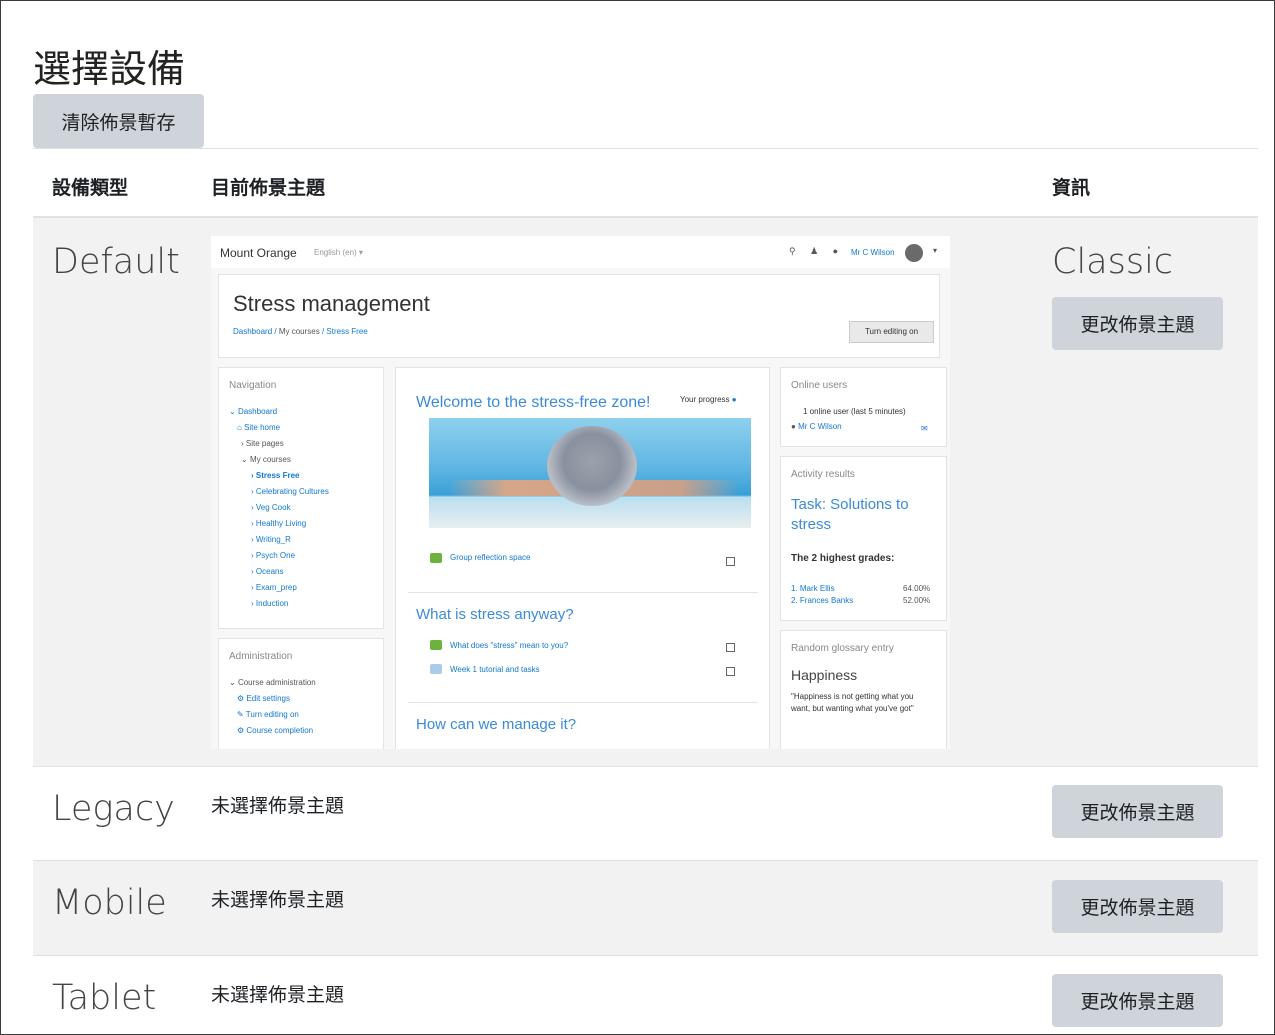  I want to click on nav-item: › Exam_prep, so click(274, 587).